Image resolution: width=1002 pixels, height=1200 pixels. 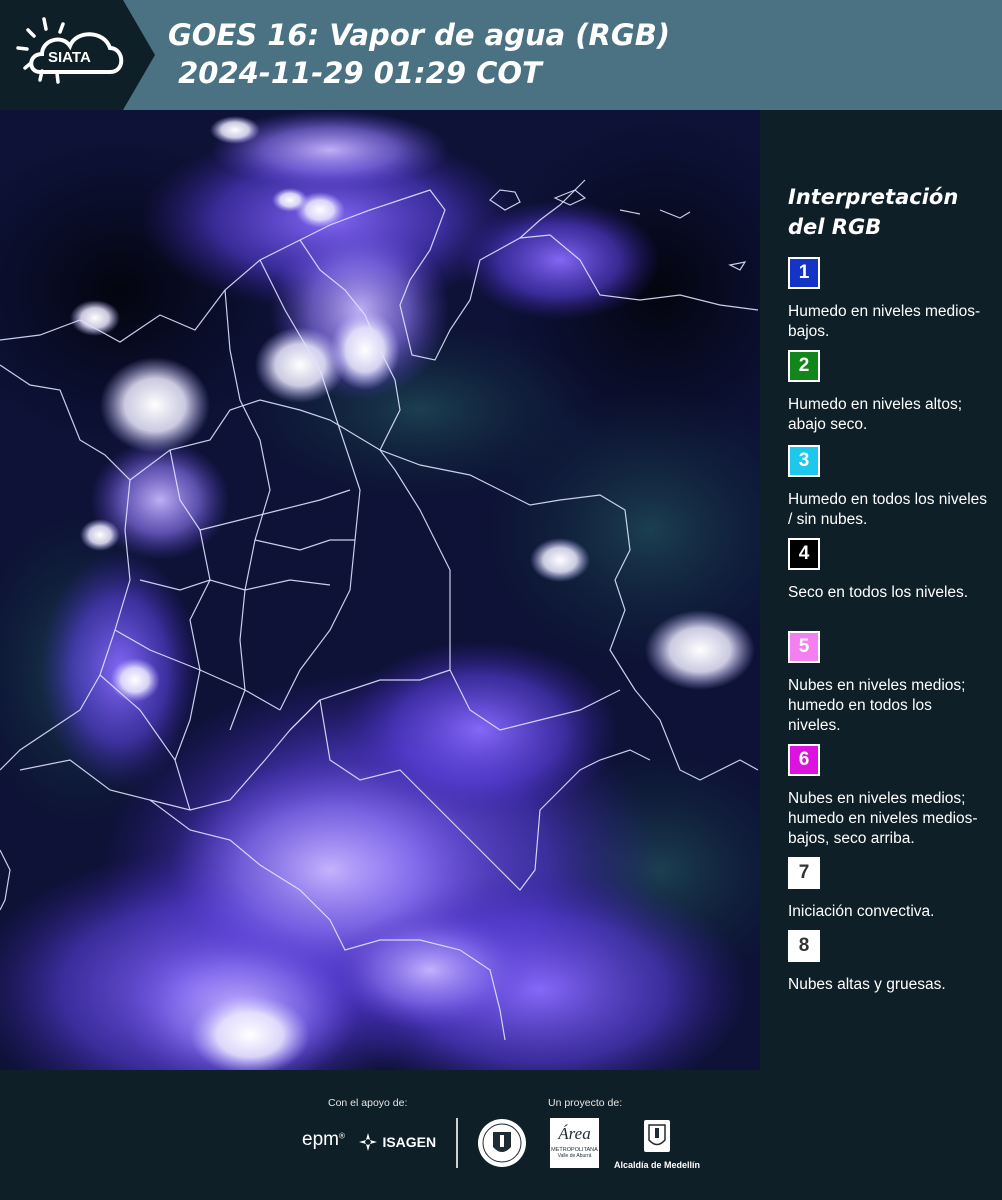 I want to click on area-logo-sub2: Valle de Aburrá, so click(x=574, y=1156).